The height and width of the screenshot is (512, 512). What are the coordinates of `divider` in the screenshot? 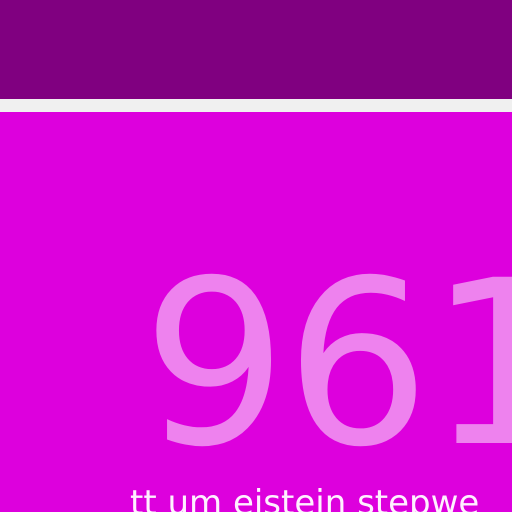 It's located at (256, 105).